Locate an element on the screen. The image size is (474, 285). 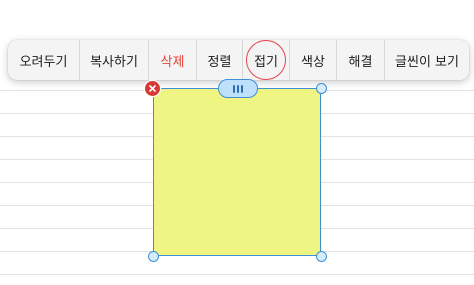
ruled-line is located at coordinates (237, 274).